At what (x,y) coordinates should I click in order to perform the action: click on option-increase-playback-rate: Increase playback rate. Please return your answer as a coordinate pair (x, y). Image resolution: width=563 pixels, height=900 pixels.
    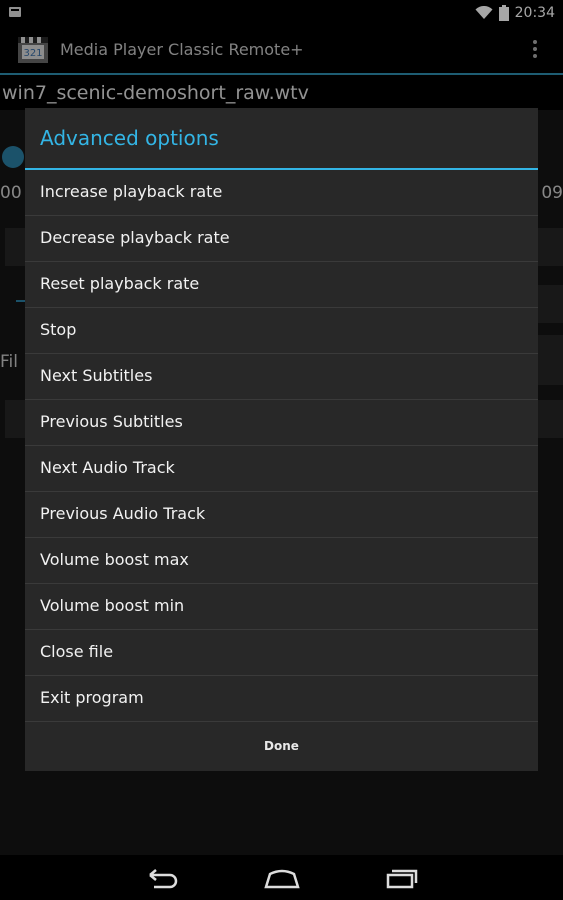
    Looking at the image, I should click on (281, 193).